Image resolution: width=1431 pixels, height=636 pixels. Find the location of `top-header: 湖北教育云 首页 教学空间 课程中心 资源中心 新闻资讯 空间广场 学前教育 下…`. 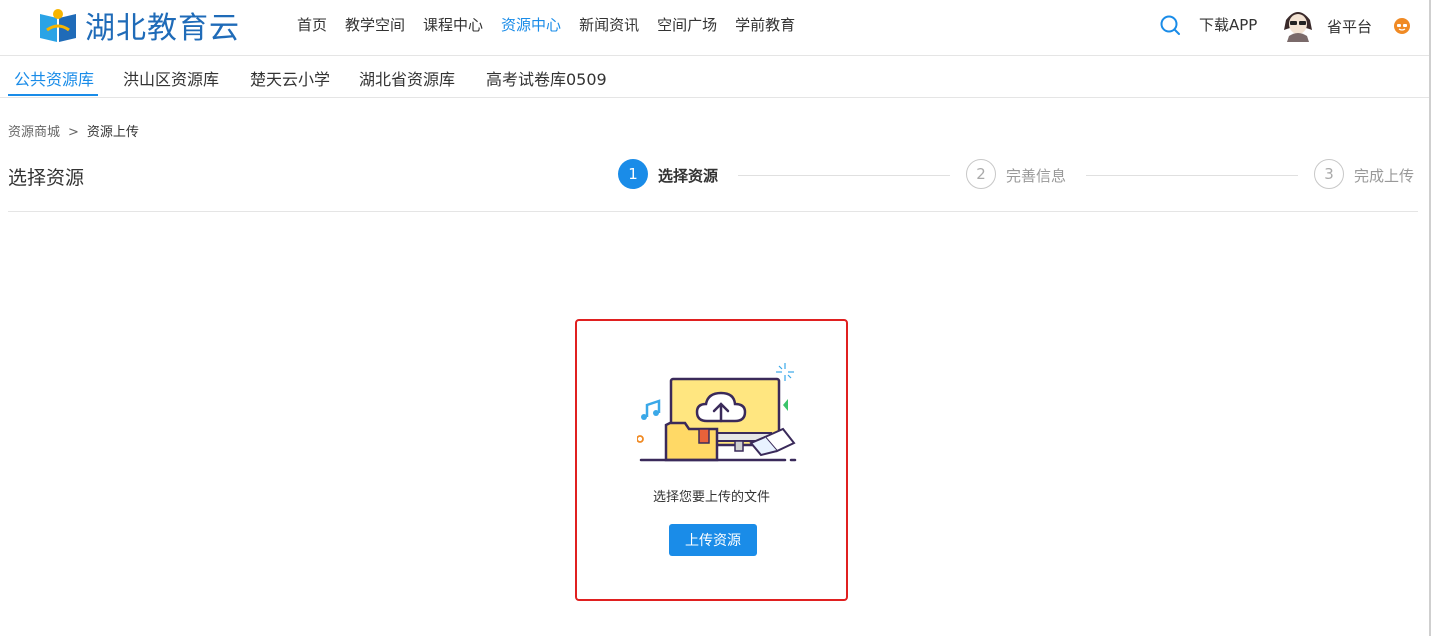

top-header: 湖北教育云 首页 教学空间 课程中心 资源中心 新闻资讯 空间广场 学前教育 下… is located at coordinates (715, 28).